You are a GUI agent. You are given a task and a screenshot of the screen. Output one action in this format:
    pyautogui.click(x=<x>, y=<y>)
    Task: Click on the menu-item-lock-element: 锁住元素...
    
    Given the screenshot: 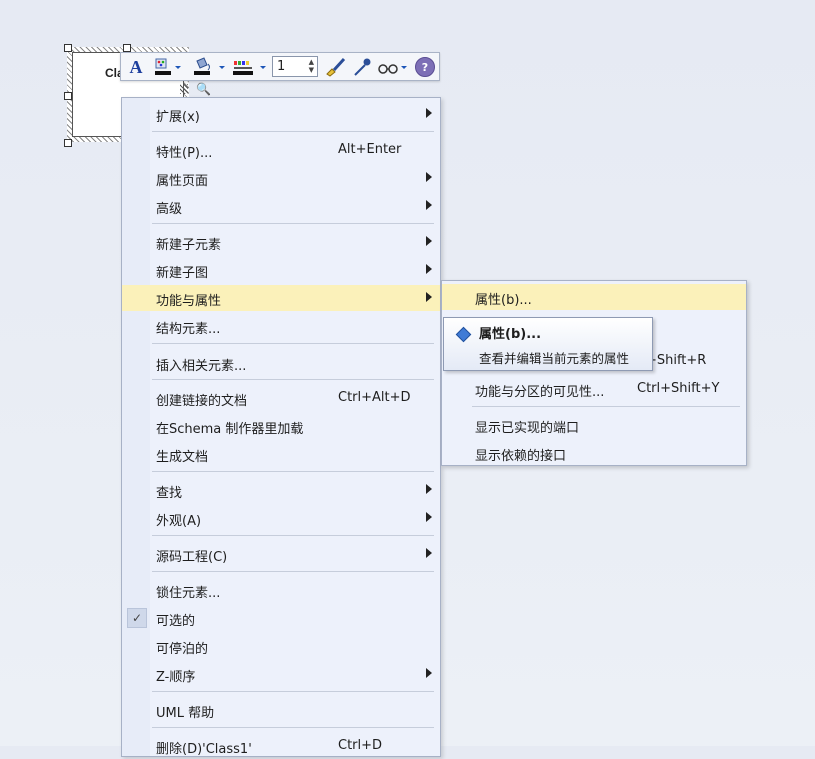 What is the action you would take?
    pyautogui.click(x=281, y=590)
    